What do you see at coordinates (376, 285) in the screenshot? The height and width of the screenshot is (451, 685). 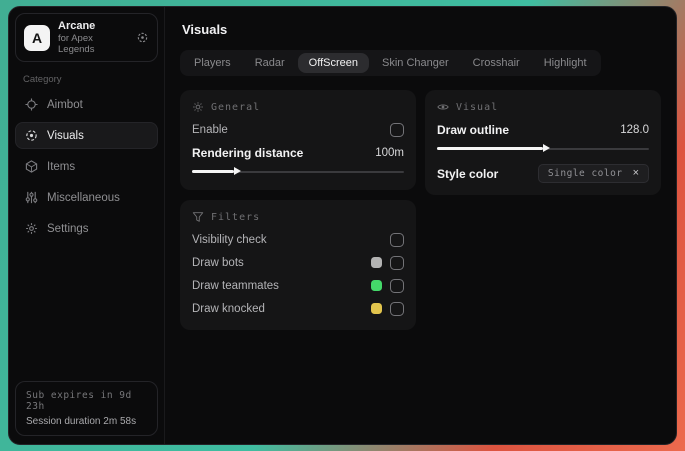 I see `draw-teammates-color-swatch` at bounding box center [376, 285].